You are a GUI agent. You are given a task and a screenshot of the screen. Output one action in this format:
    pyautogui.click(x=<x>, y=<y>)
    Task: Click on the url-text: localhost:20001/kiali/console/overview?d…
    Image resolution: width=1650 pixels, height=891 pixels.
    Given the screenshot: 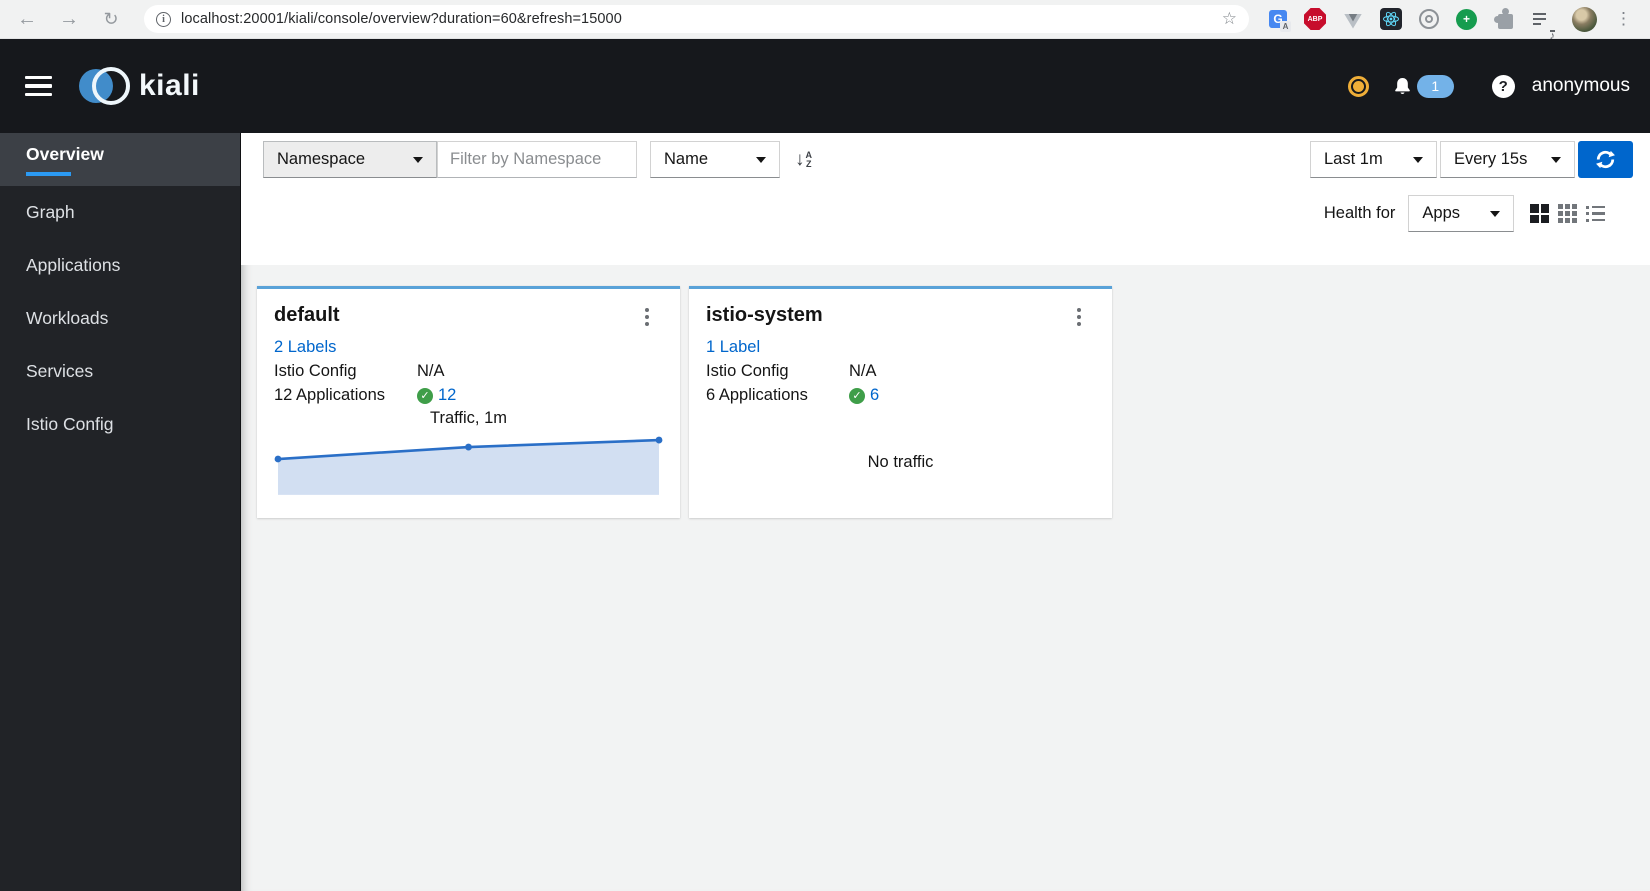 What is the action you would take?
    pyautogui.click(x=401, y=19)
    